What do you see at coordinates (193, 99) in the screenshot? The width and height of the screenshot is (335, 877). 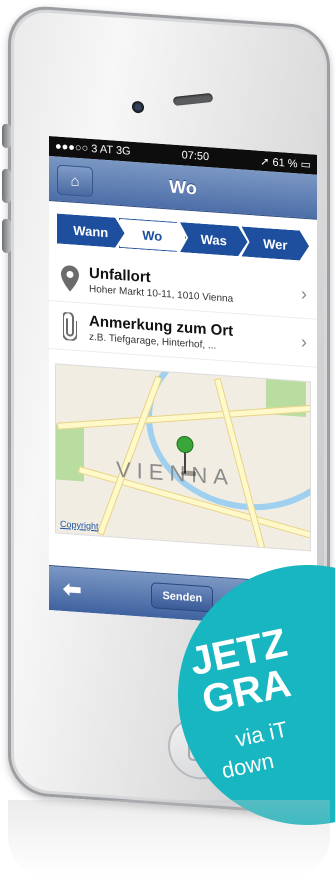 I see `earpiece-speaker` at bounding box center [193, 99].